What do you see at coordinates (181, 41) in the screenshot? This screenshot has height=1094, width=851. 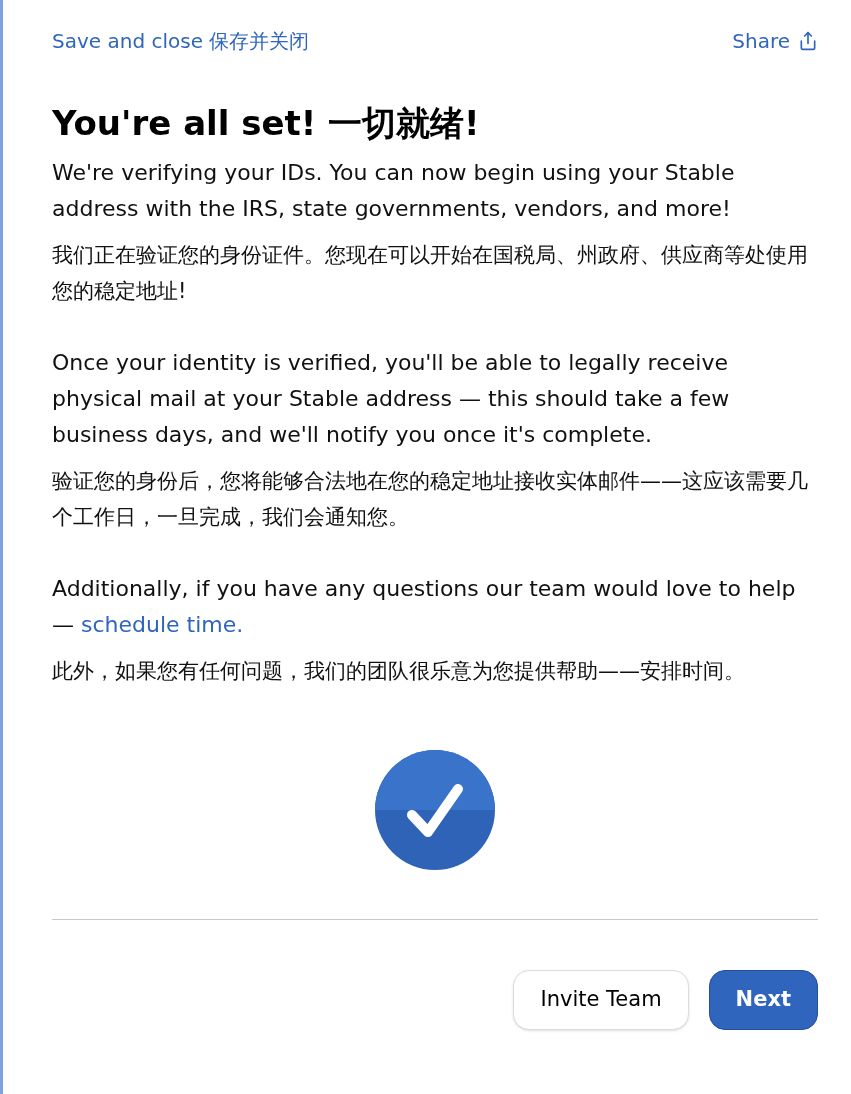 I see `save-and-close-link: Save and close 保存并关闭` at bounding box center [181, 41].